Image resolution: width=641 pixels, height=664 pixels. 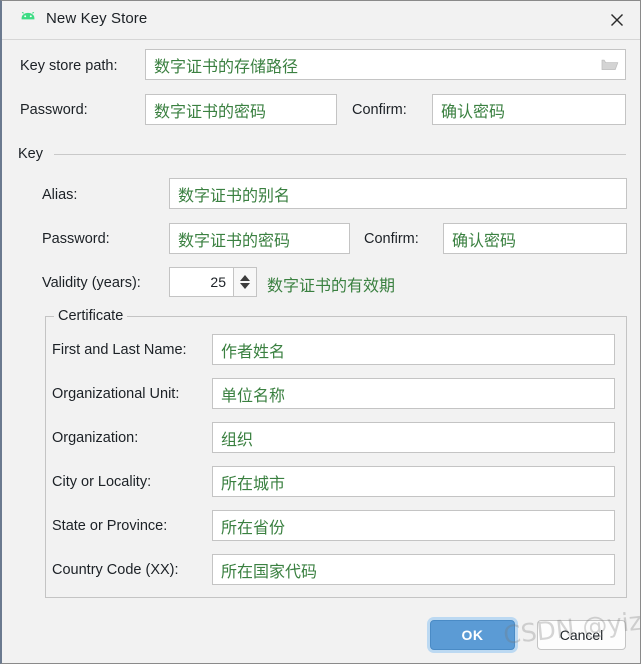 I want to click on ok-button: OK, so click(x=472, y=635).